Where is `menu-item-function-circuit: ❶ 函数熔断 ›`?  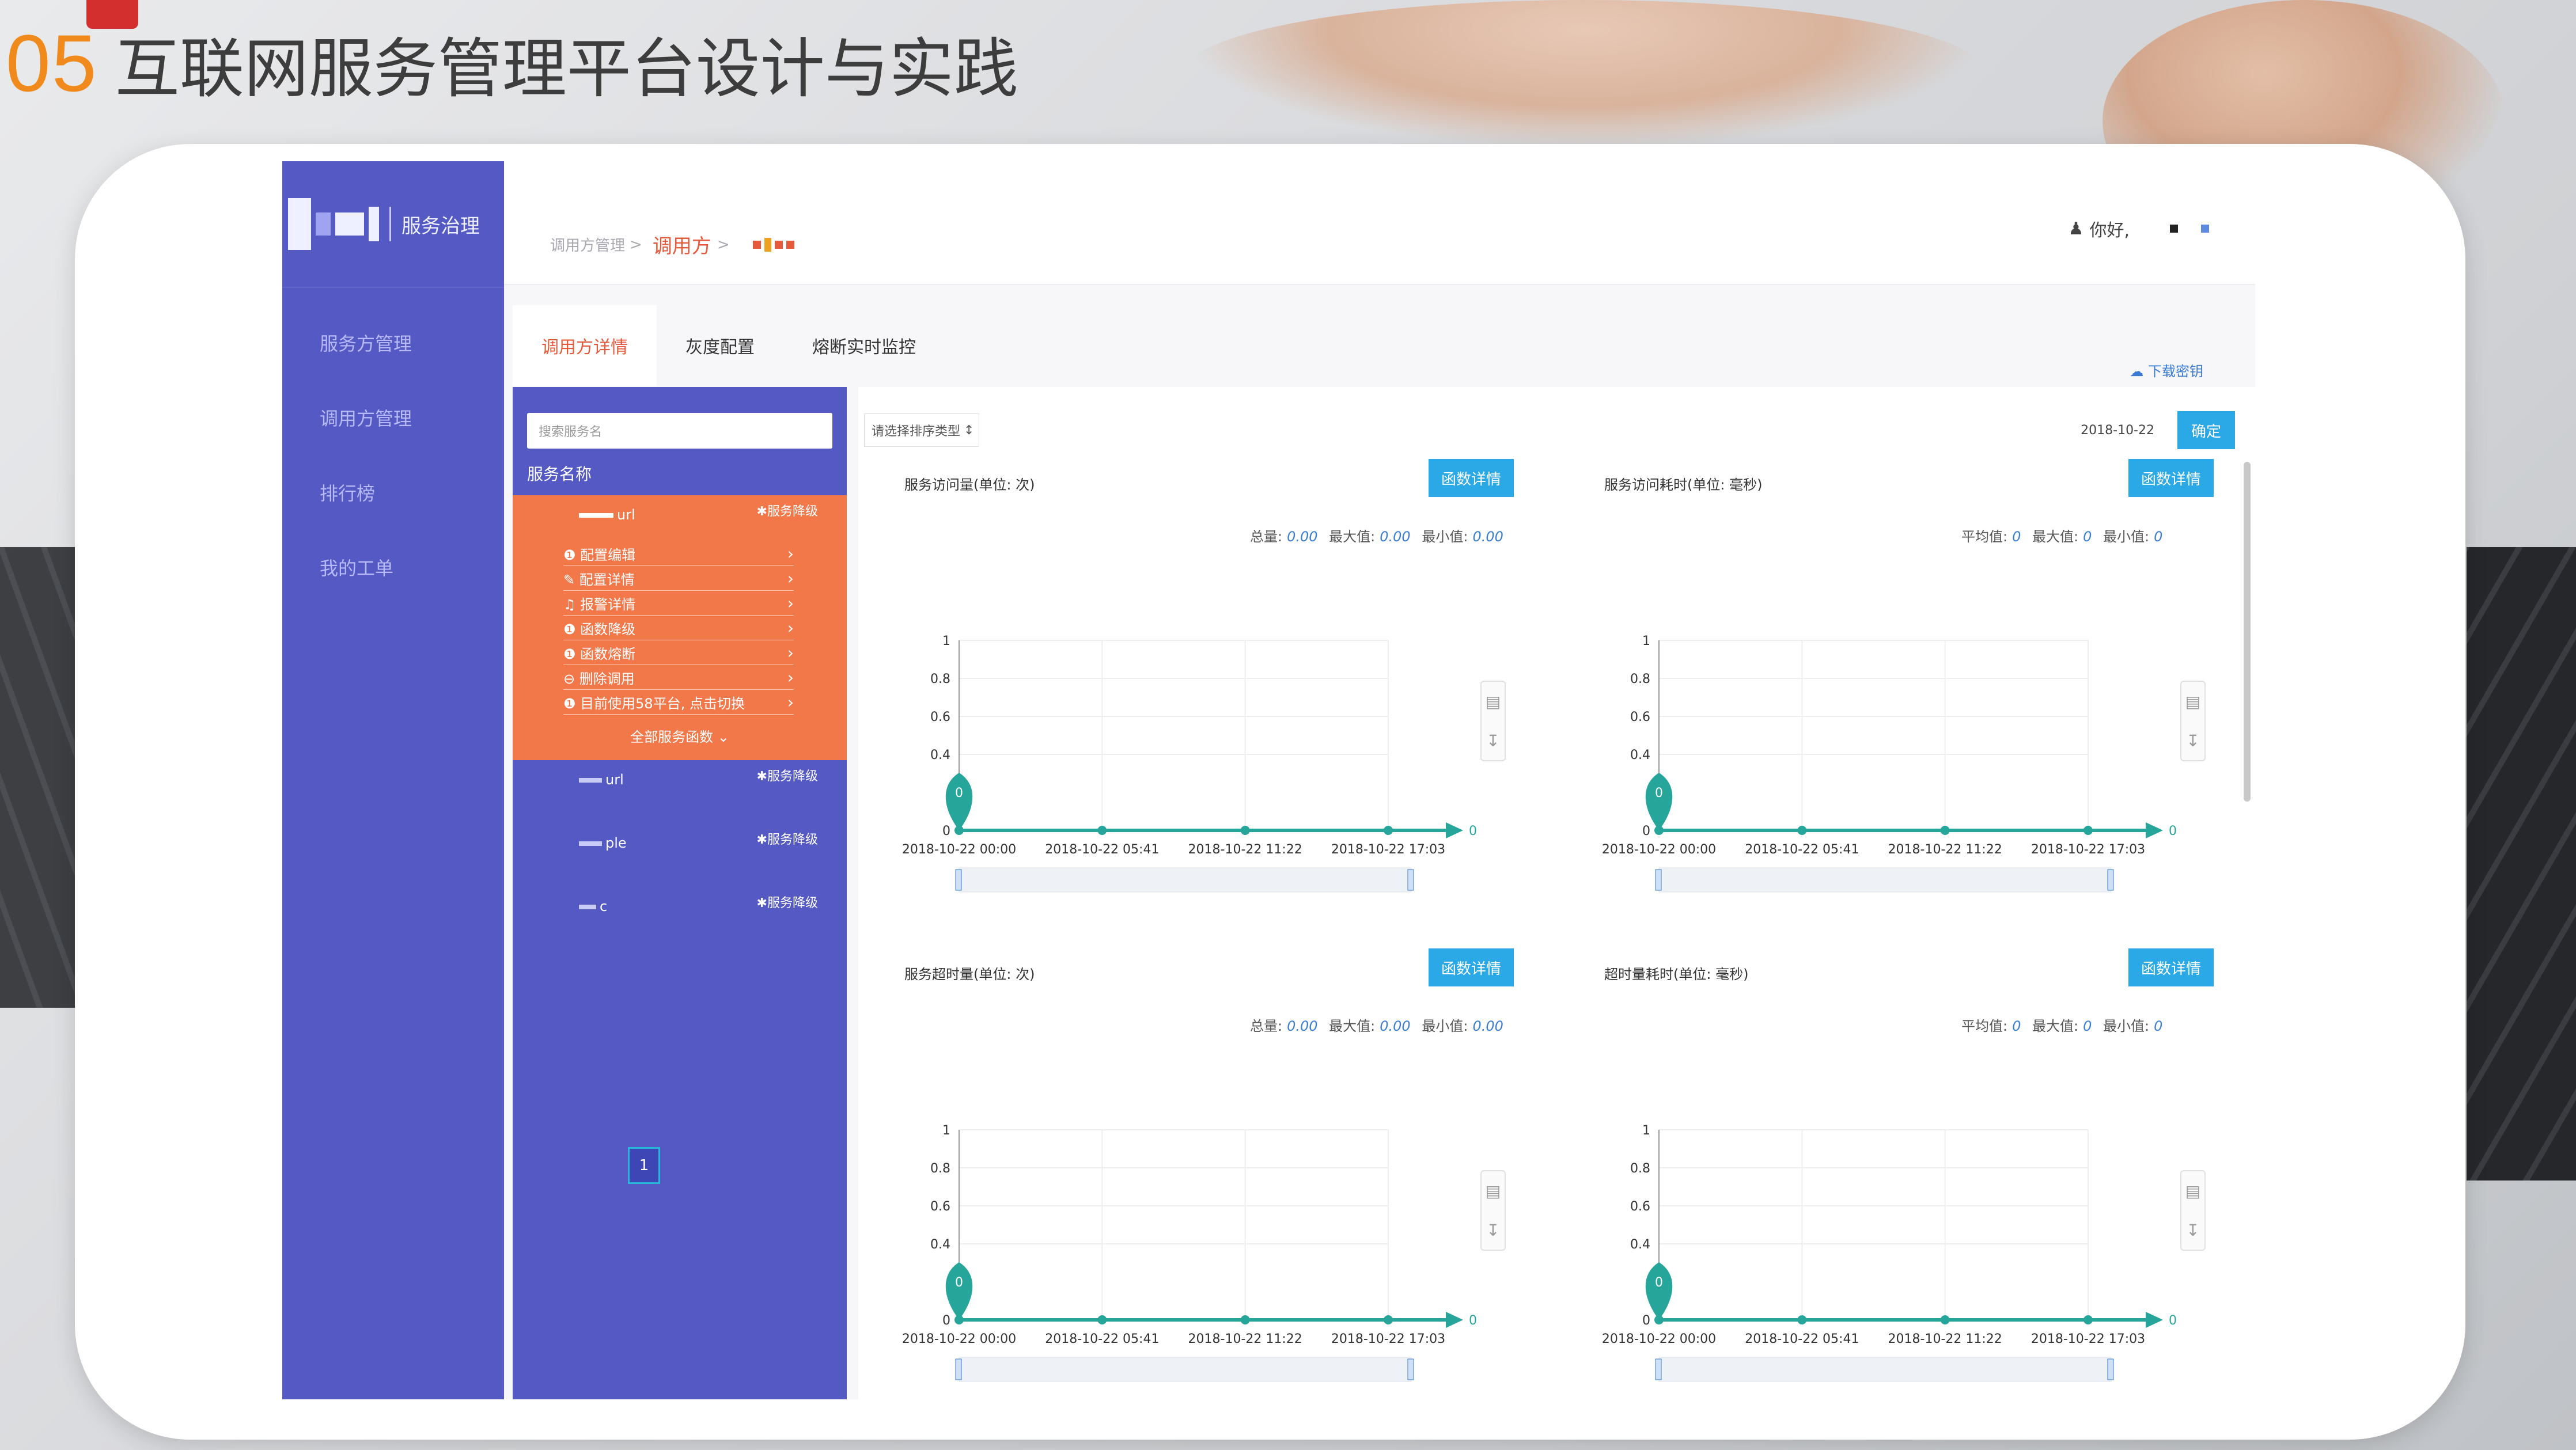
menu-item-function-circuit: ❶ 函数熔断 › is located at coordinates (678, 653).